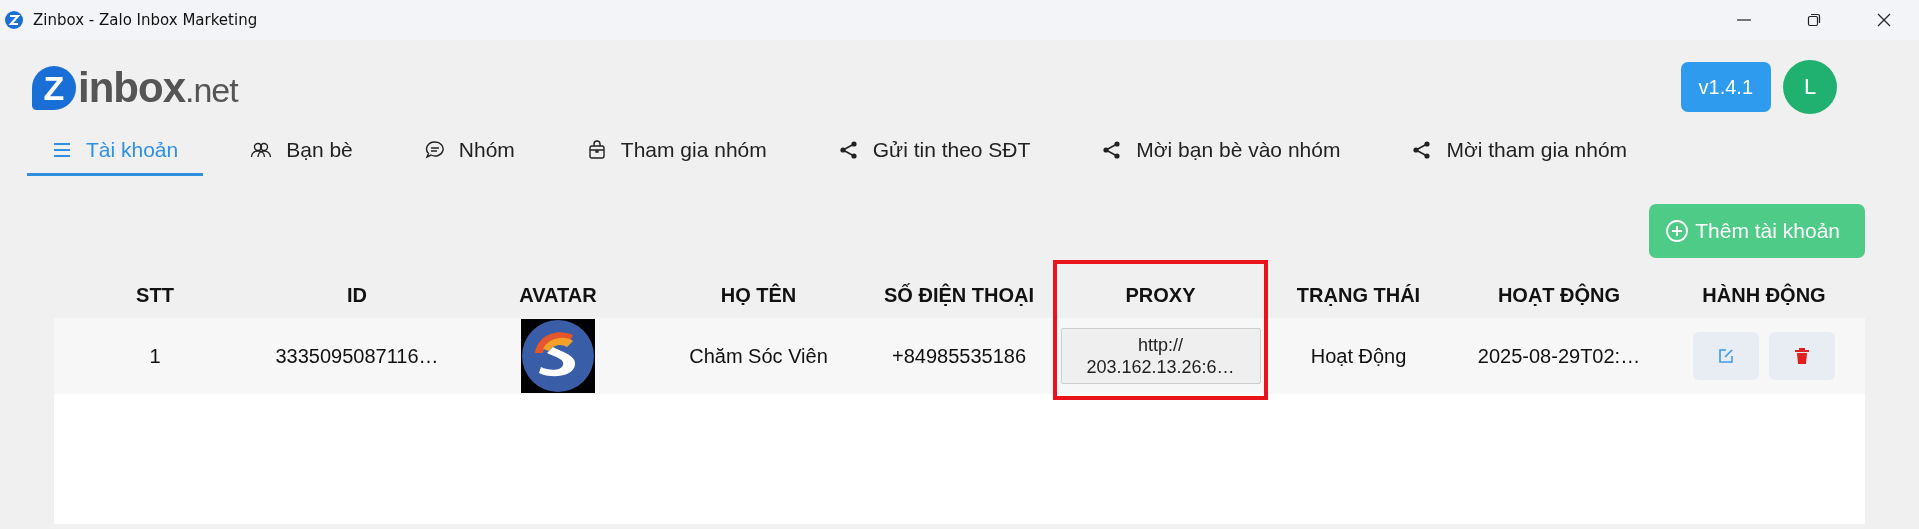  I want to click on edit-button, so click(1726, 356).